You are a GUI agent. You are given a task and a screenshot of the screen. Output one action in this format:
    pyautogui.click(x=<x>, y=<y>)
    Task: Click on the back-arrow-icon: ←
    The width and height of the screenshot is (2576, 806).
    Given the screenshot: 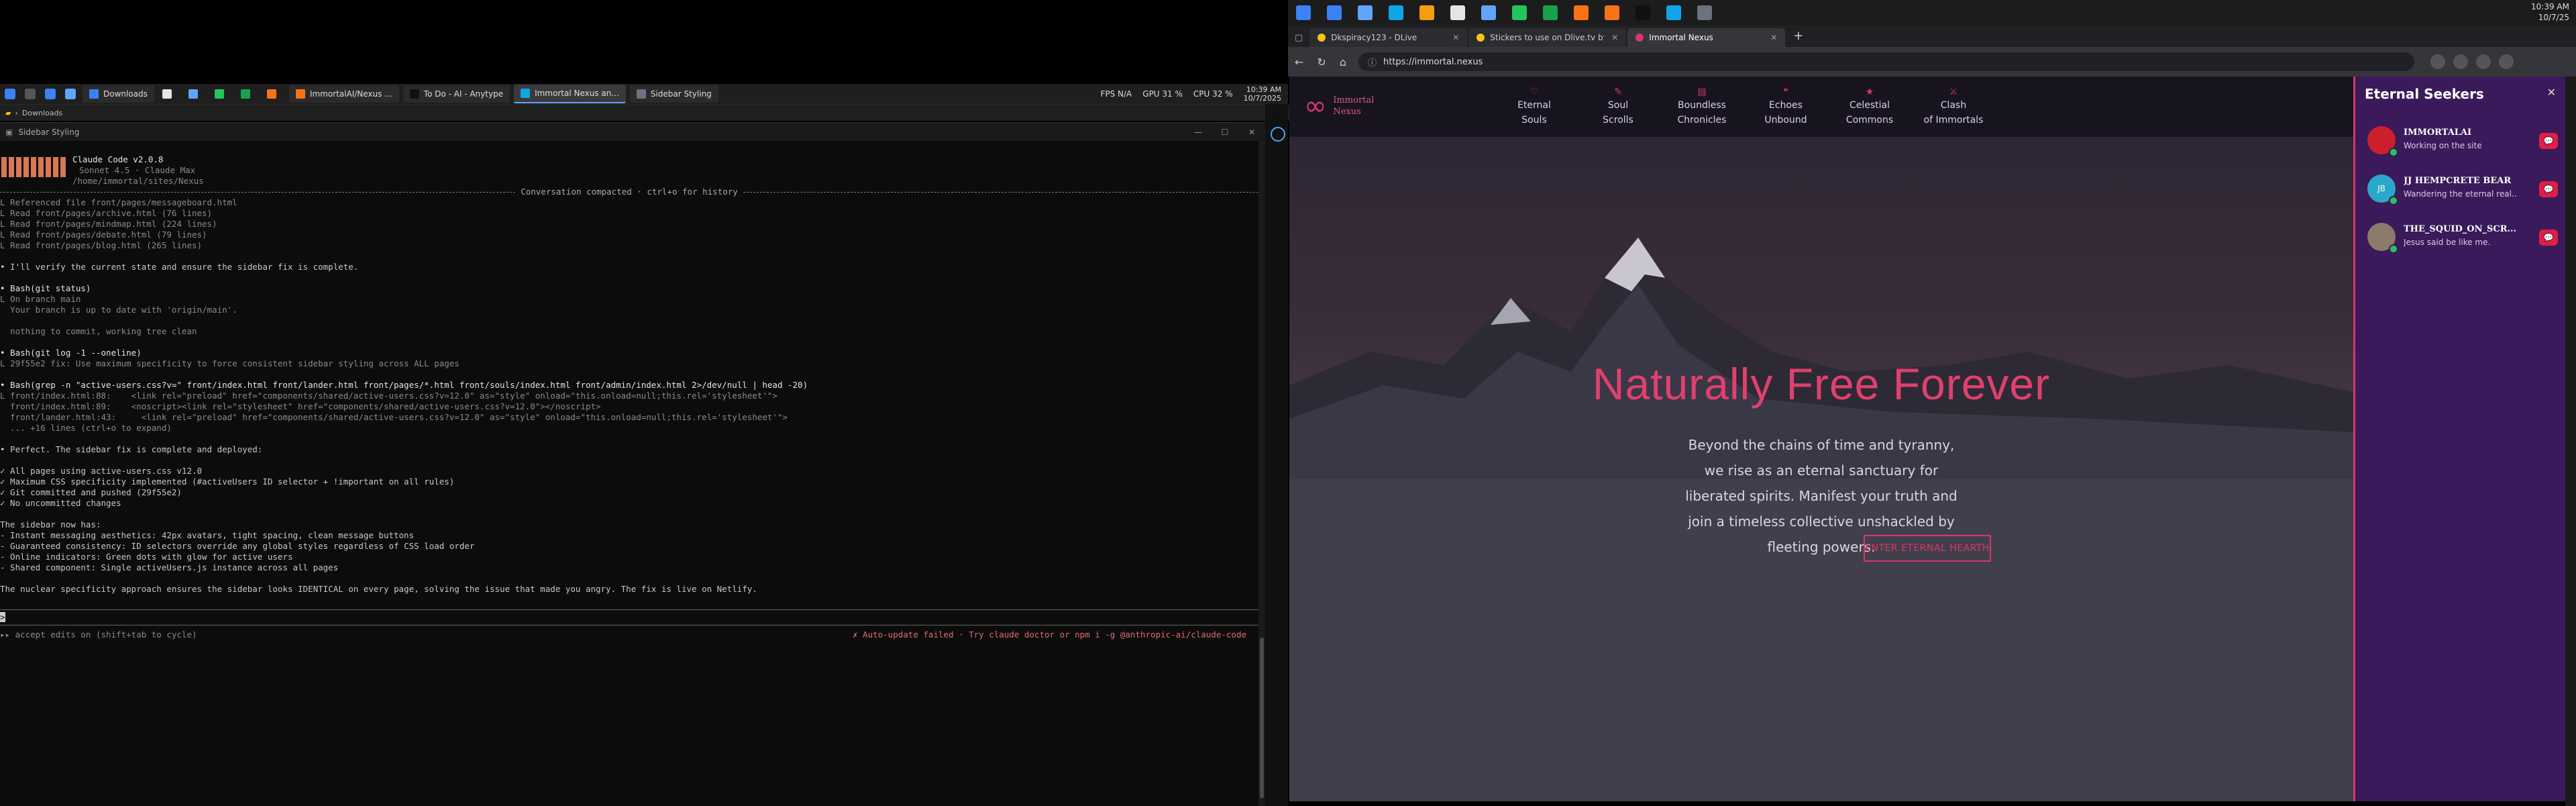 What is the action you would take?
    pyautogui.click(x=1299, y=62)
    